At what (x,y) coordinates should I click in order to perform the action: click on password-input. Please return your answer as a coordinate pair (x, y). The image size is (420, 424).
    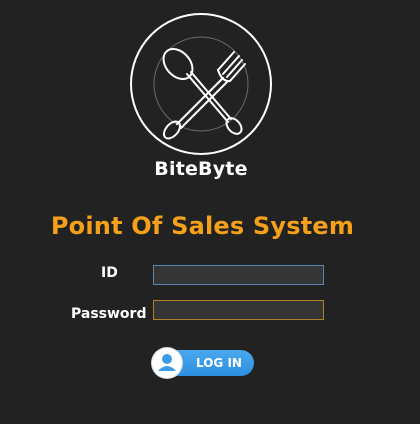
    Looking at the image, I should click on (238, 310).